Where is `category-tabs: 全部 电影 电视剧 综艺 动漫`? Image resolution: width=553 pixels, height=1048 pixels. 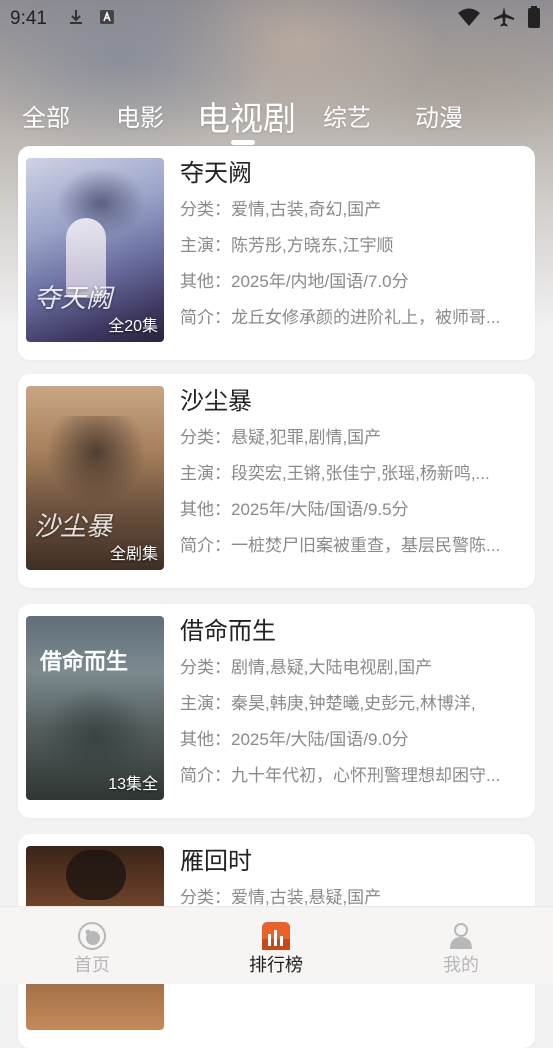 category-tabs: 全部 电影 电视剧 综艺 动漫 is located at coordinates (276, 118).